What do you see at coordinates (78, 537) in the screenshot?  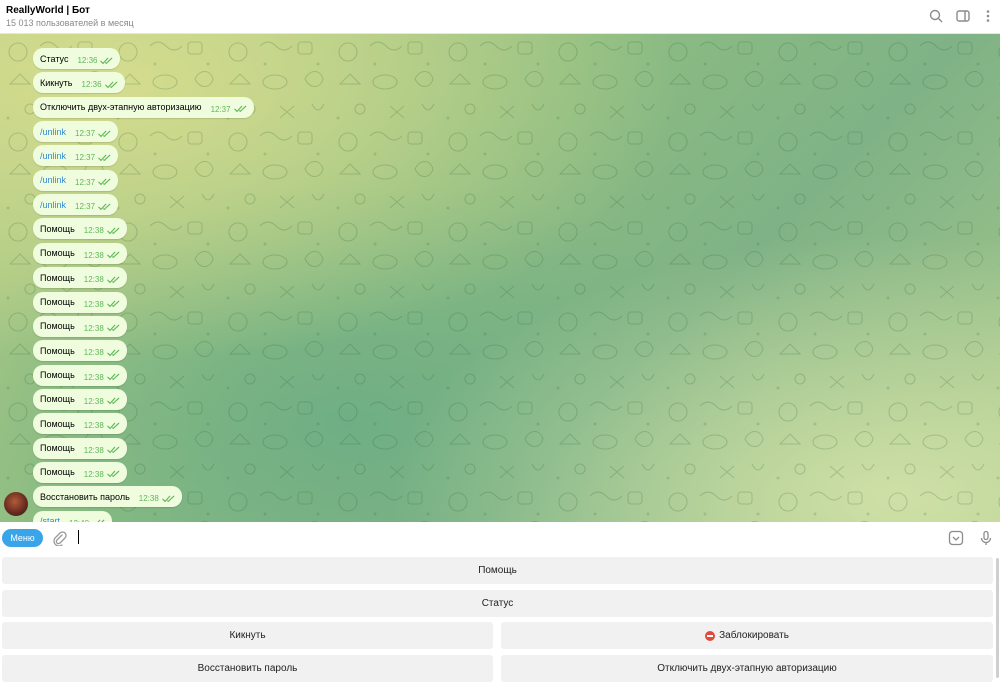 I see `message-input` at bounding box center [78, 537].